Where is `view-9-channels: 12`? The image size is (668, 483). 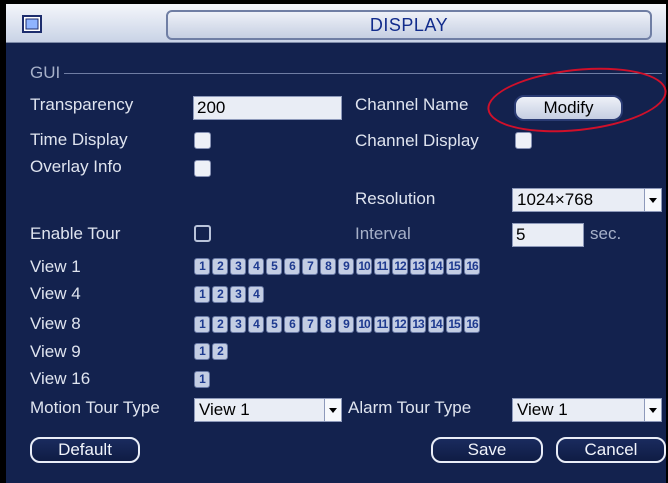 view-9-channels: 12 is located at coordinates (211, 352).